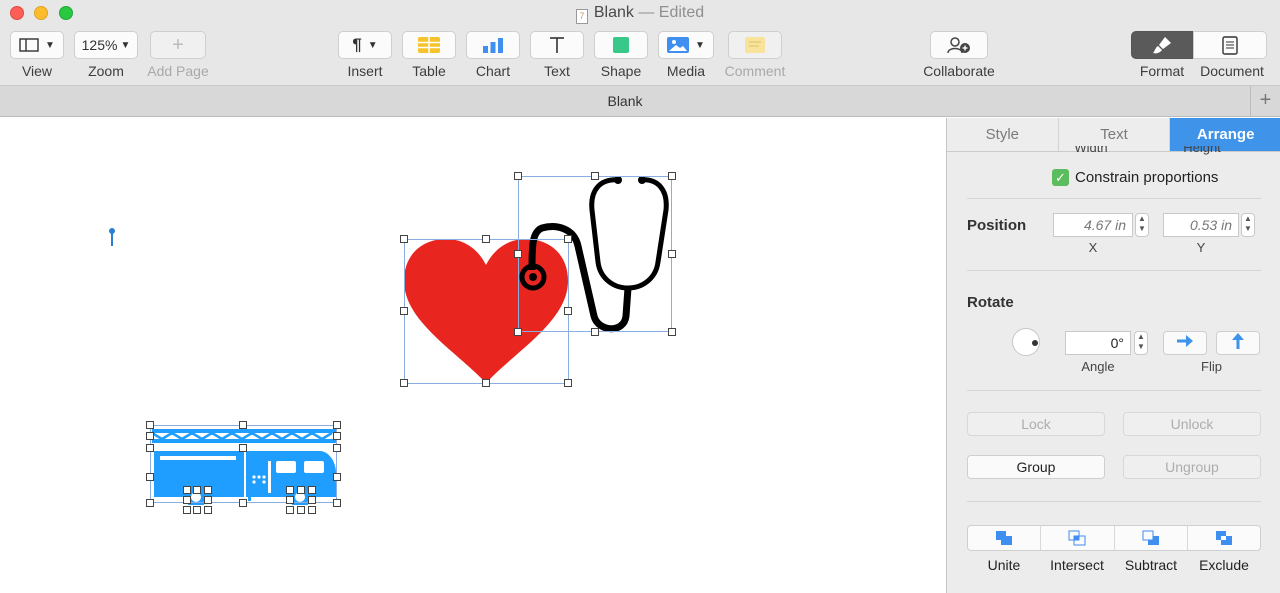 Image resolution: width=1280 pixels, height=593 pixels. I want to click on position-x-label: X, so click(1093, 247).